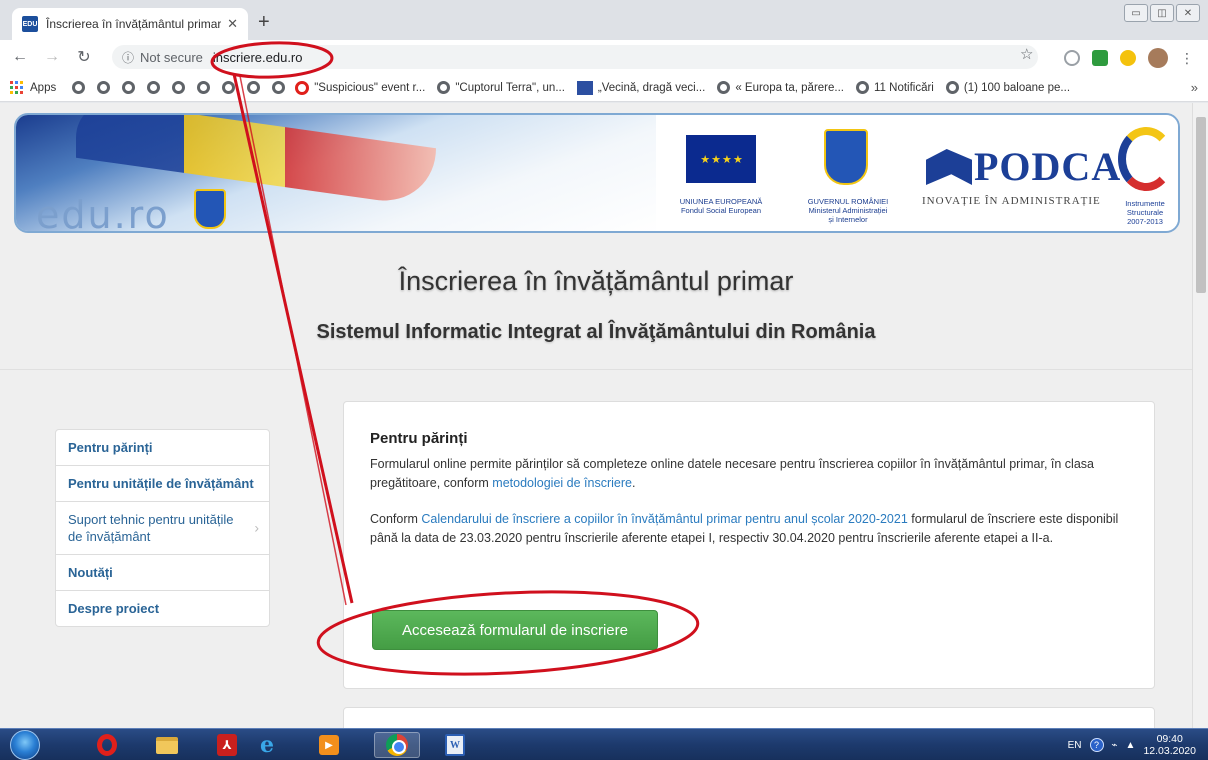 The image size is (1208, 760). I want to click on eu-label: UNIUNEA EUROPEANĂ Fondul Social European, so click(721, 206).